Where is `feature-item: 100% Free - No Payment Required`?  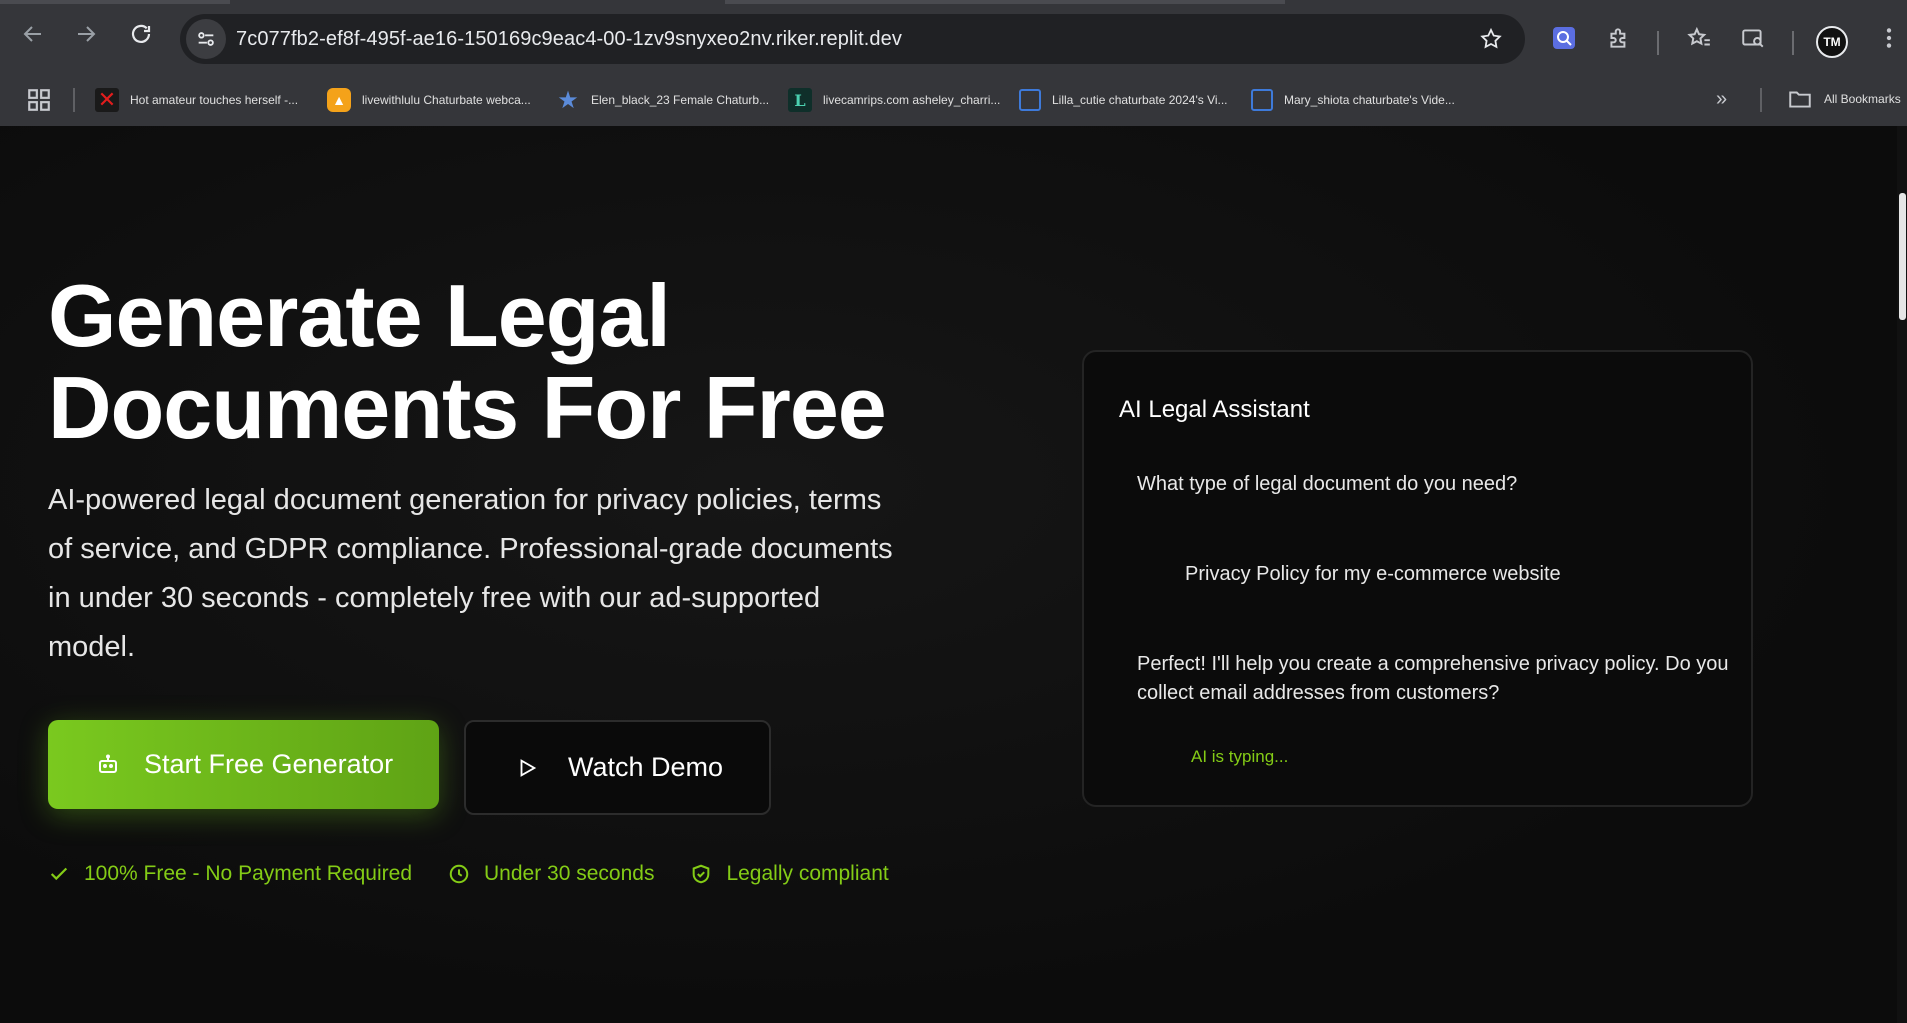 feature-item: 100% Free - No Payment Required is located at coordinates (230, 874).